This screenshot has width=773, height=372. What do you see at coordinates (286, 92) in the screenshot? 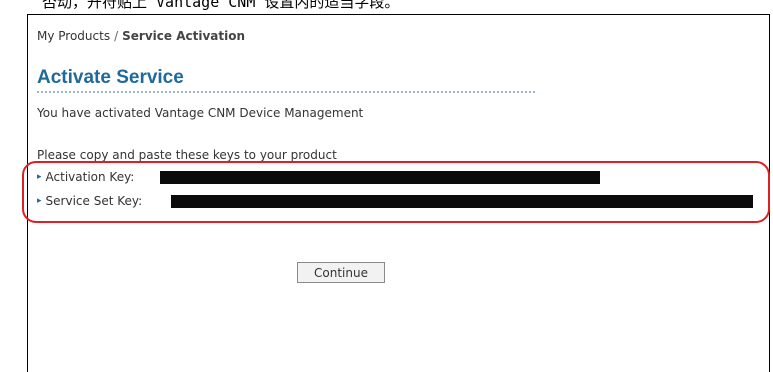
I see `title-divider` at bounding box center [286, 92].